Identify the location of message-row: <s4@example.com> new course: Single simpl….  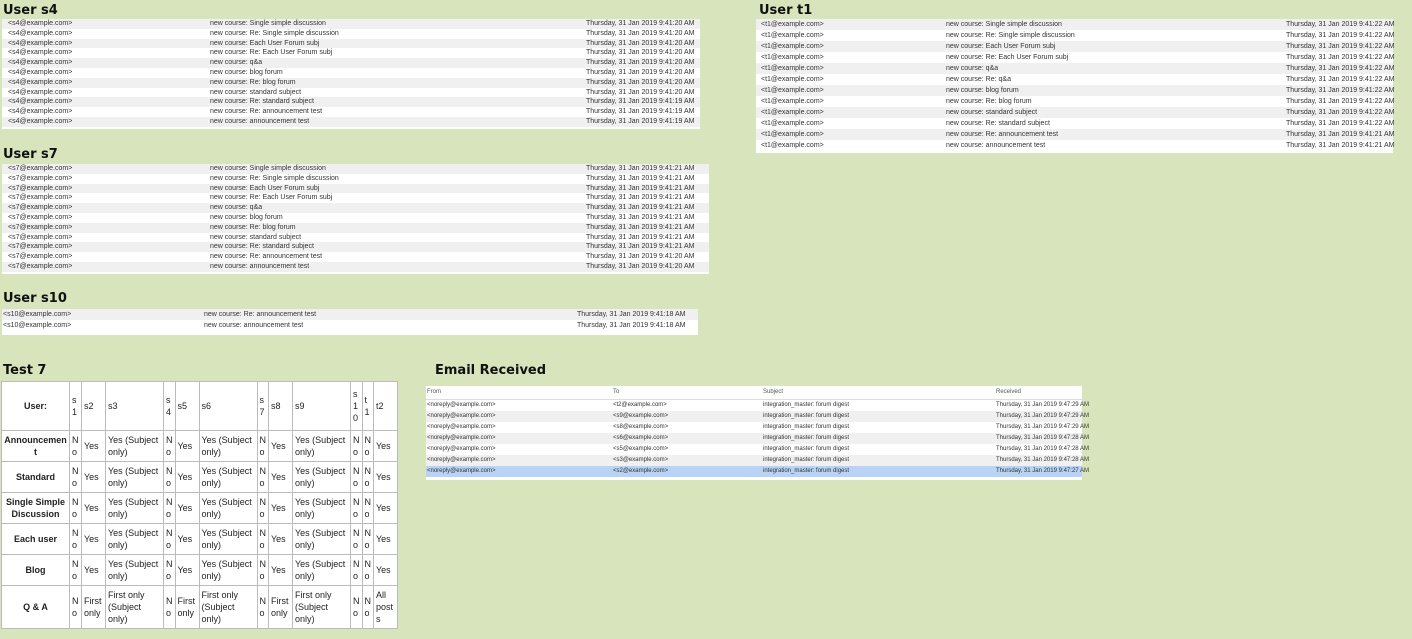
(351, 24).